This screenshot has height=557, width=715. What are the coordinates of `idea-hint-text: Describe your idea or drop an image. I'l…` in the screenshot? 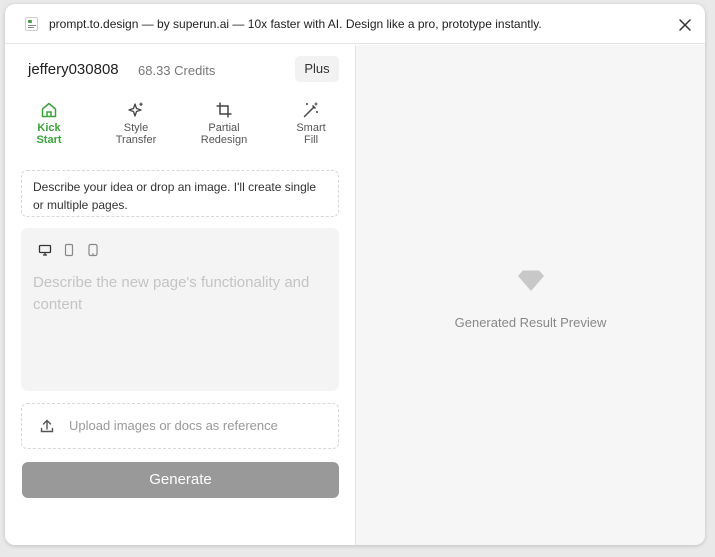 It's located at (175, 196).